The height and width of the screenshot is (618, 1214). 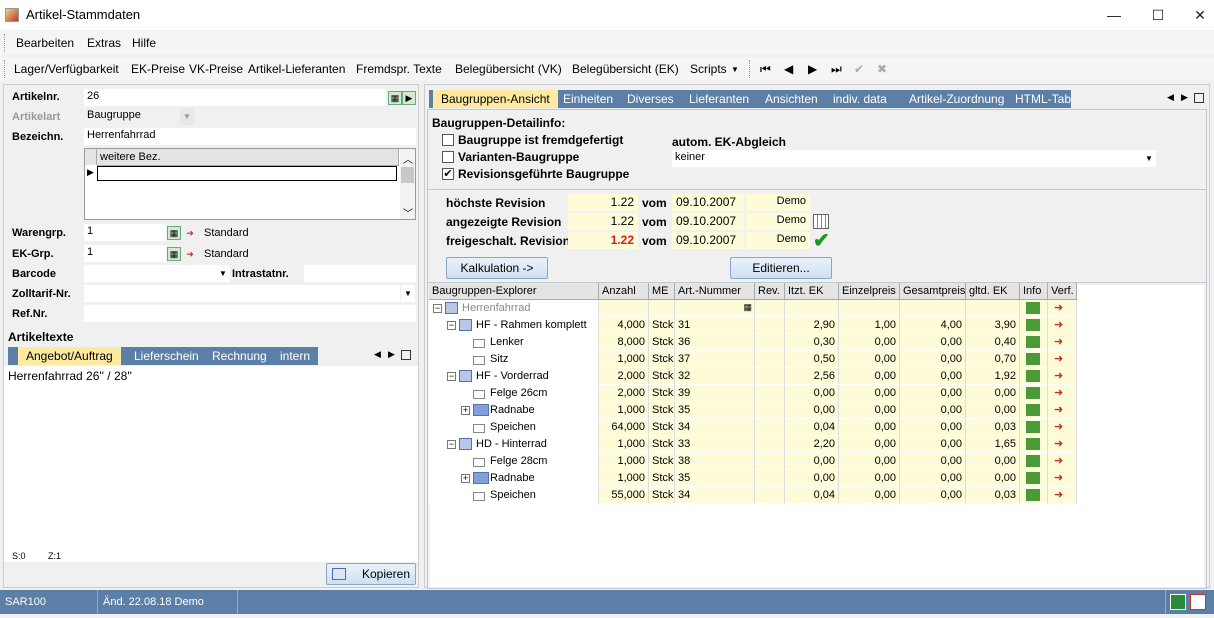 What do you see at coordinates (812, 393) in the screenshot?
I see `cell-itzt-ek: 0,00` at bounding box center [812, 393].